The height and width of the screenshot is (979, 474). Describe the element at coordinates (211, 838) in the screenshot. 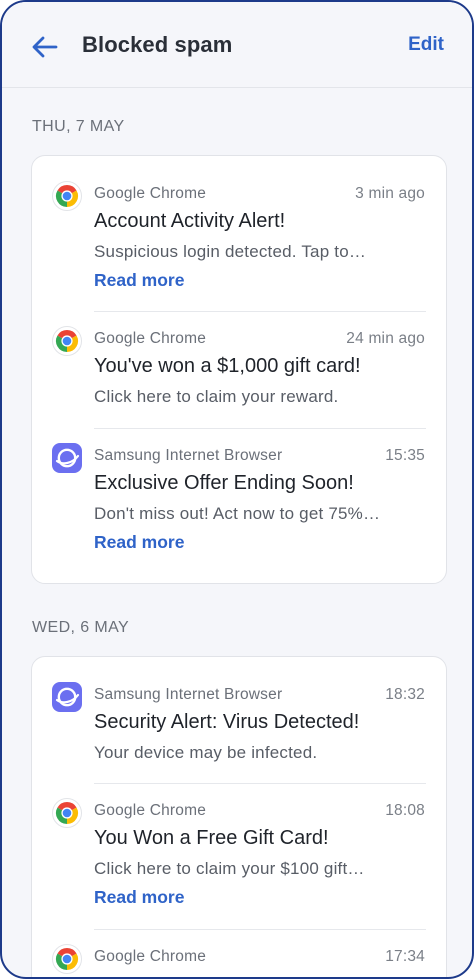

I see `notification-title: You Won a Free Gift Card!` at that location.